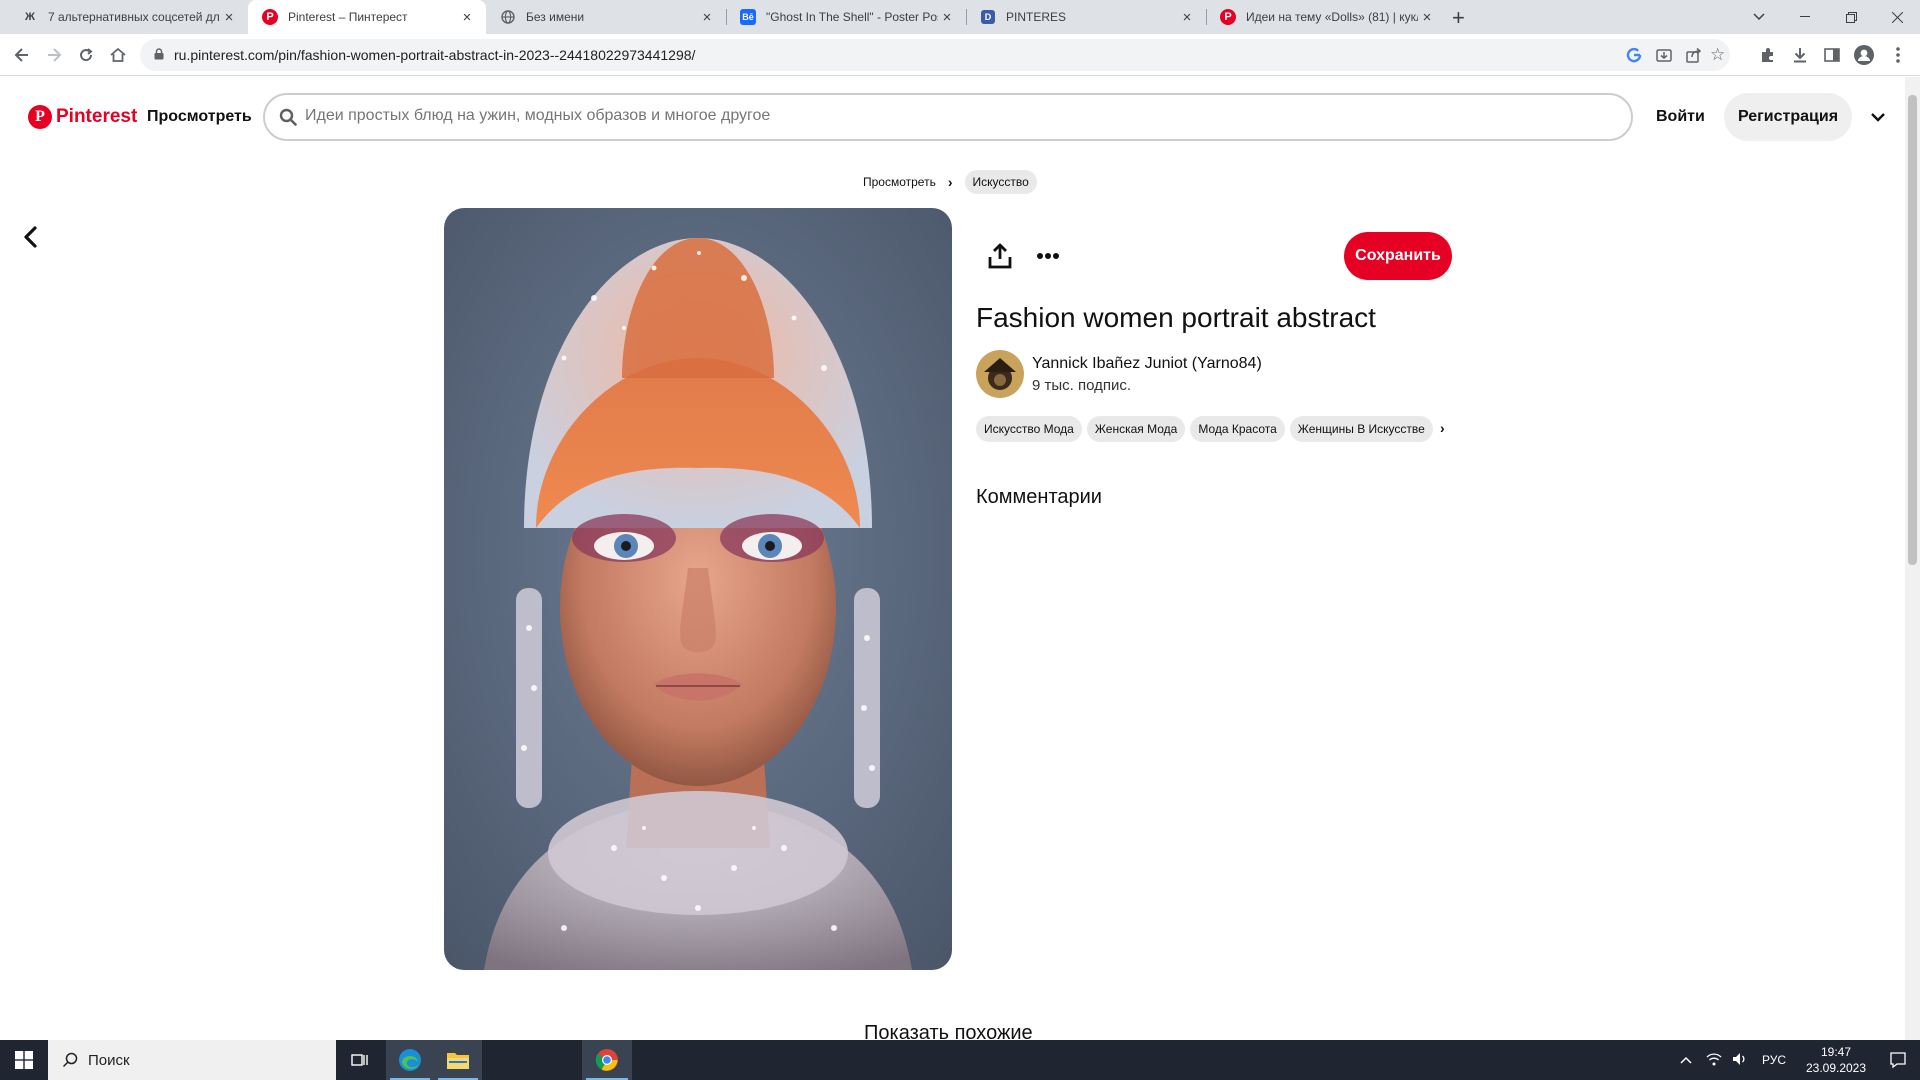 The image size is (1920, 1080). I want to click on back-icon, so click(22, 55).